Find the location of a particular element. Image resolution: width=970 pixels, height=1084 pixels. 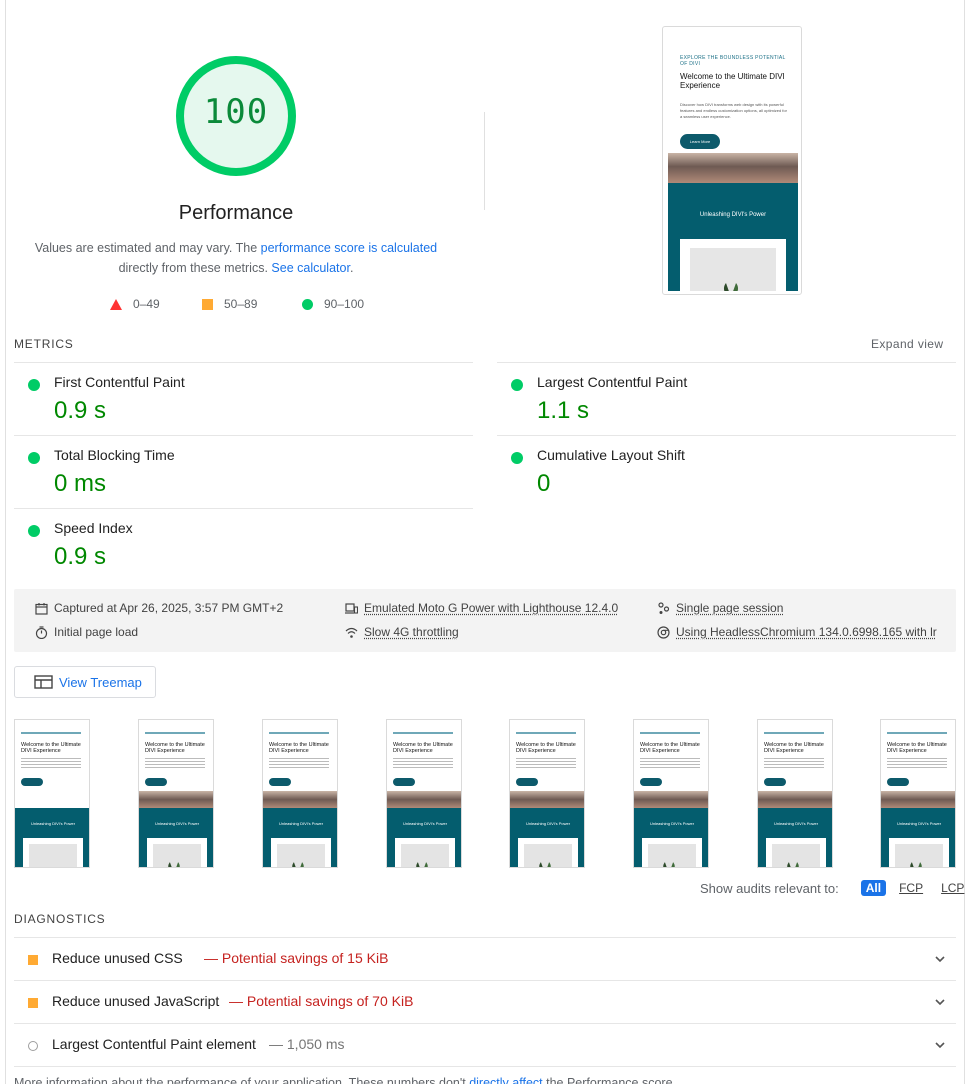

metric-name: Speed Index is located at coordinates (93, 528).